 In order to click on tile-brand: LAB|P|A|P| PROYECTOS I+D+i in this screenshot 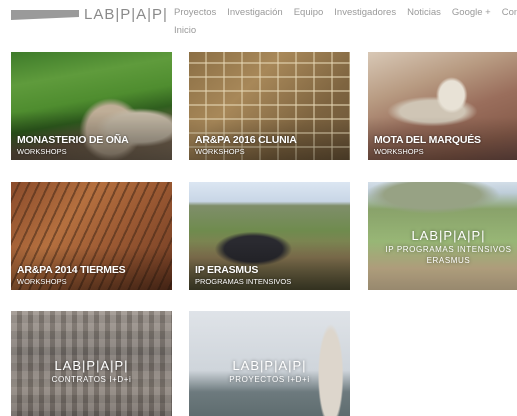, I will do `click(269, 371)`.